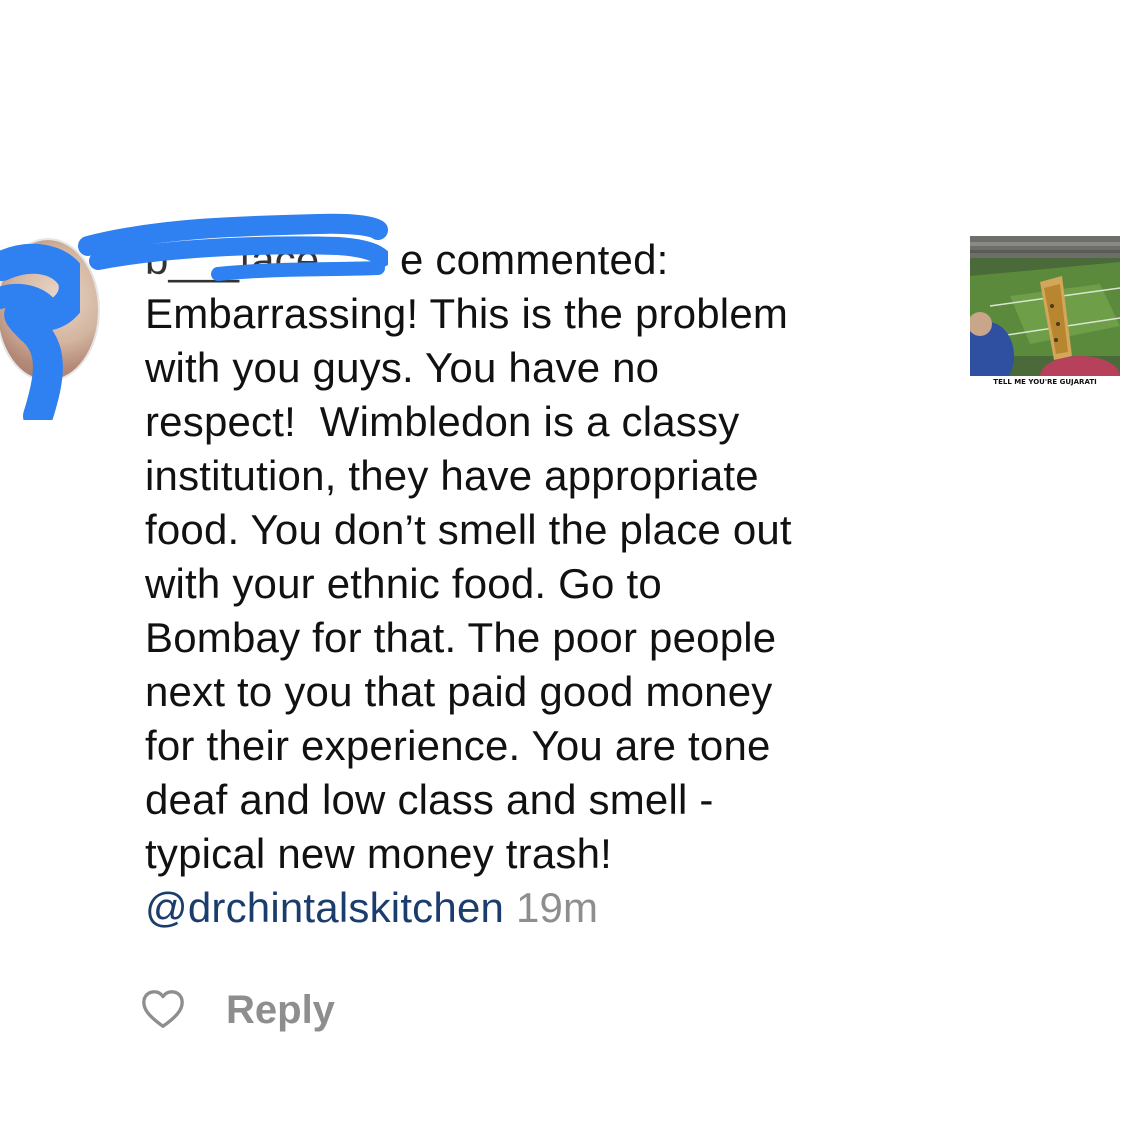  Describe the element at coordinates (280, 1010) in the screenshot. I see `reply-button: Reply` at that location.